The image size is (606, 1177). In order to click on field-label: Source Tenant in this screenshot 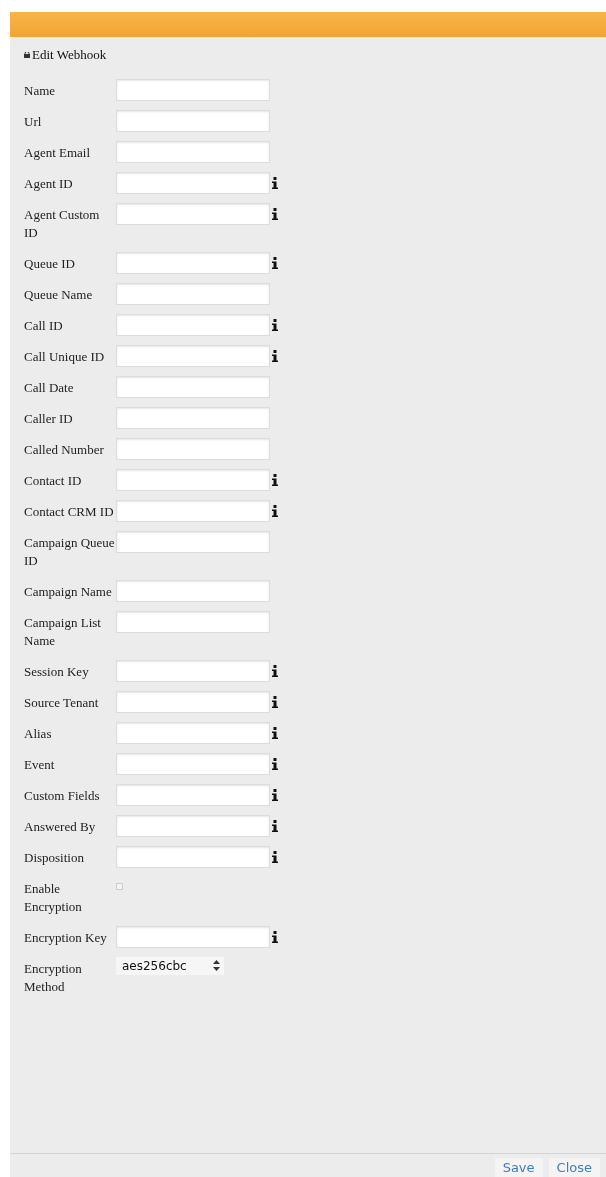, I will do `click(62, 702)`.